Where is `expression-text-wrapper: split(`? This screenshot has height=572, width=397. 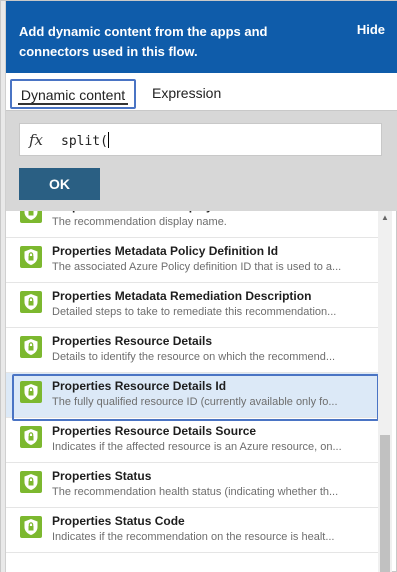
expression-text-wrapper: split( is located at coordinates (85, 140).